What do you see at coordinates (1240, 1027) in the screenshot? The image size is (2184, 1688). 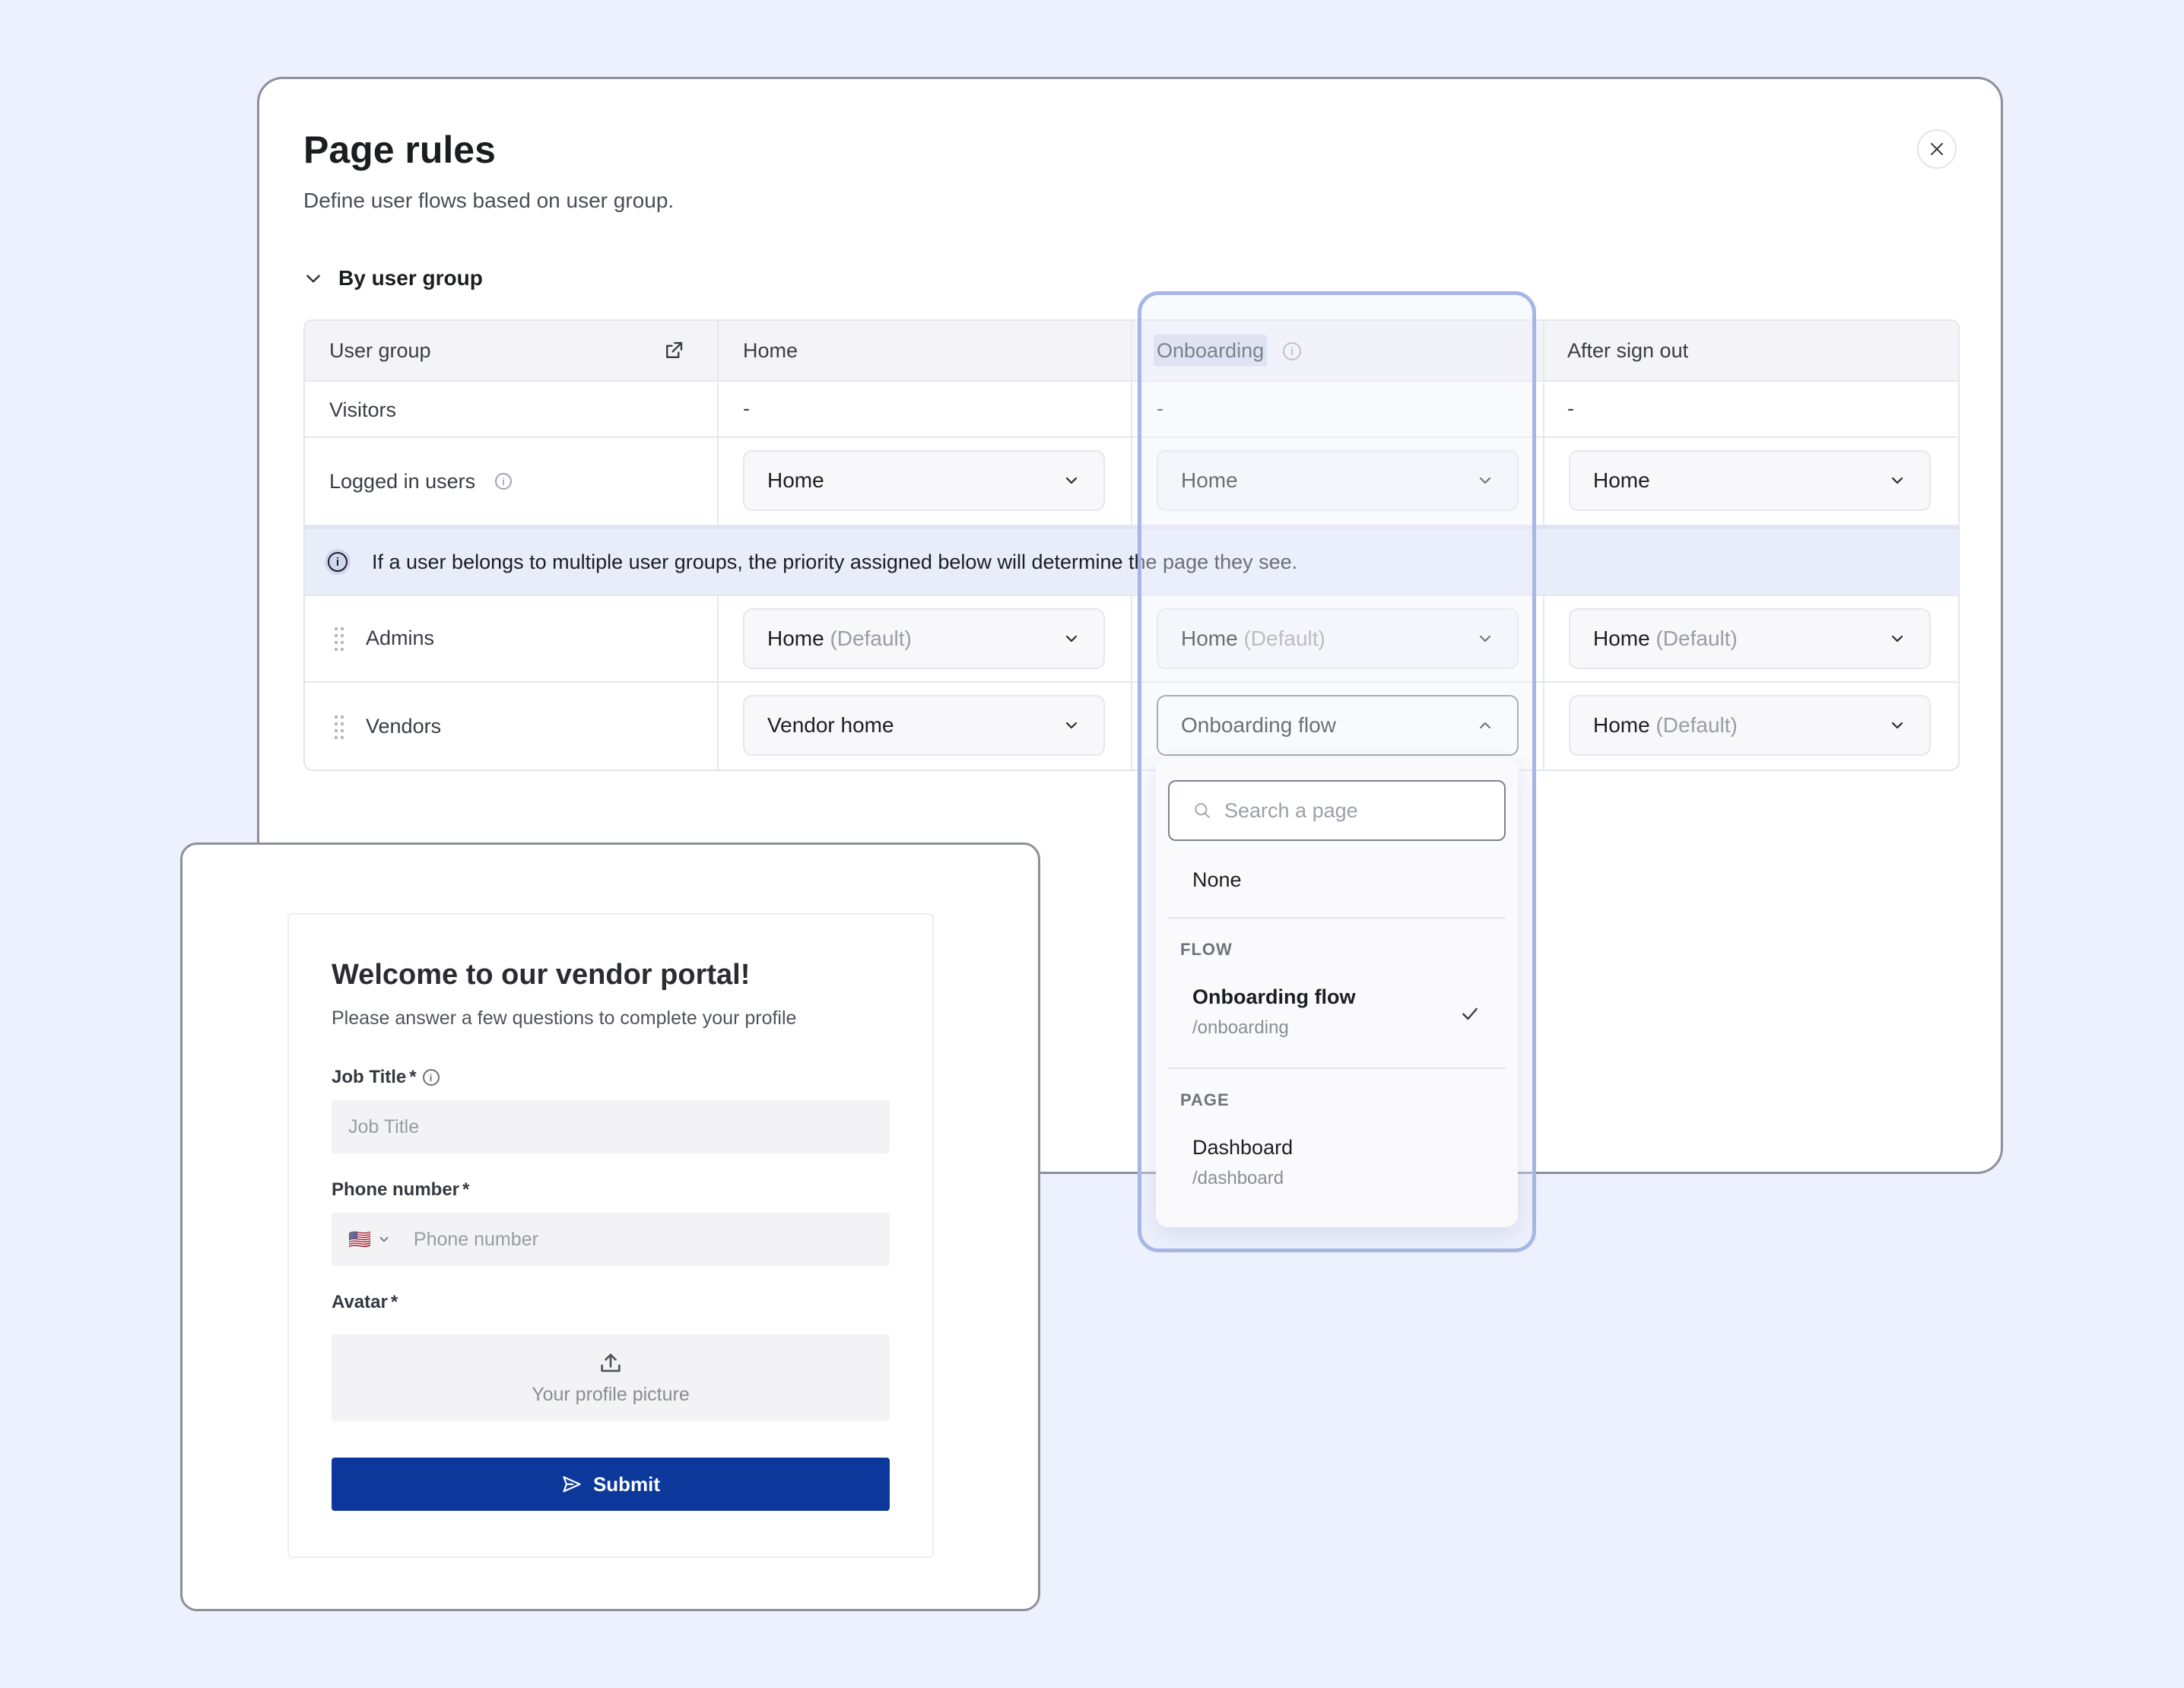 I see `option-path: /onboarding` at bounding box center [1240, 1027].